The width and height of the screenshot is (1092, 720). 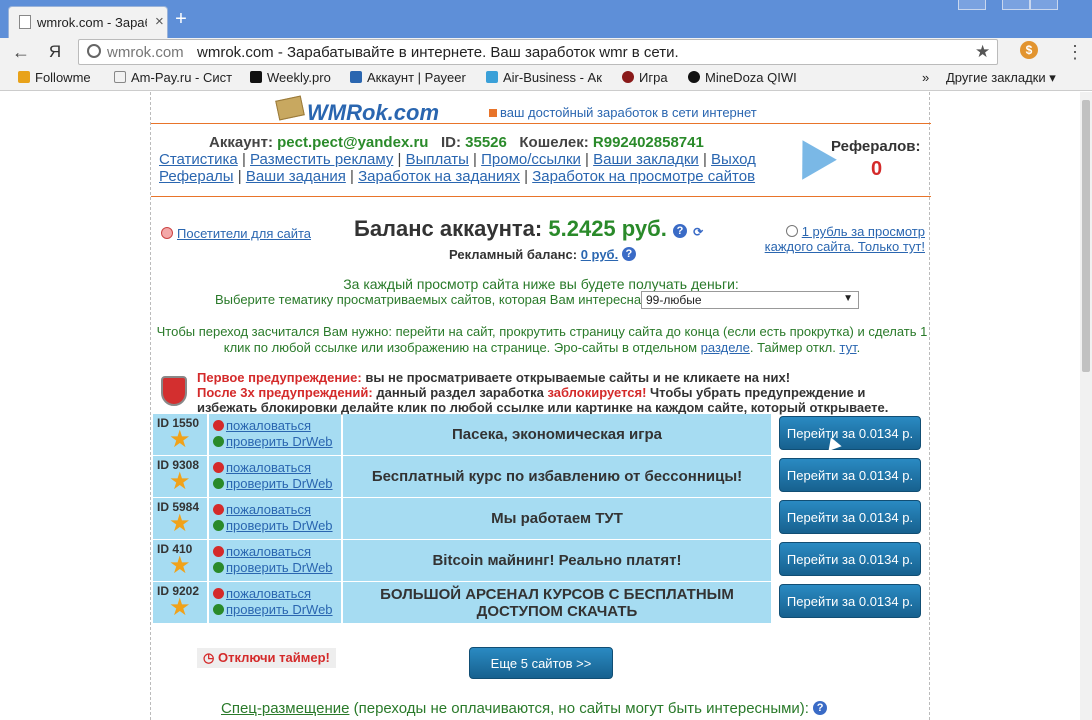 What do you see at coordinates (1029, 50) in the screenshot?
I see `extension-coin-icon: $` at bounding box center [1029, 50].